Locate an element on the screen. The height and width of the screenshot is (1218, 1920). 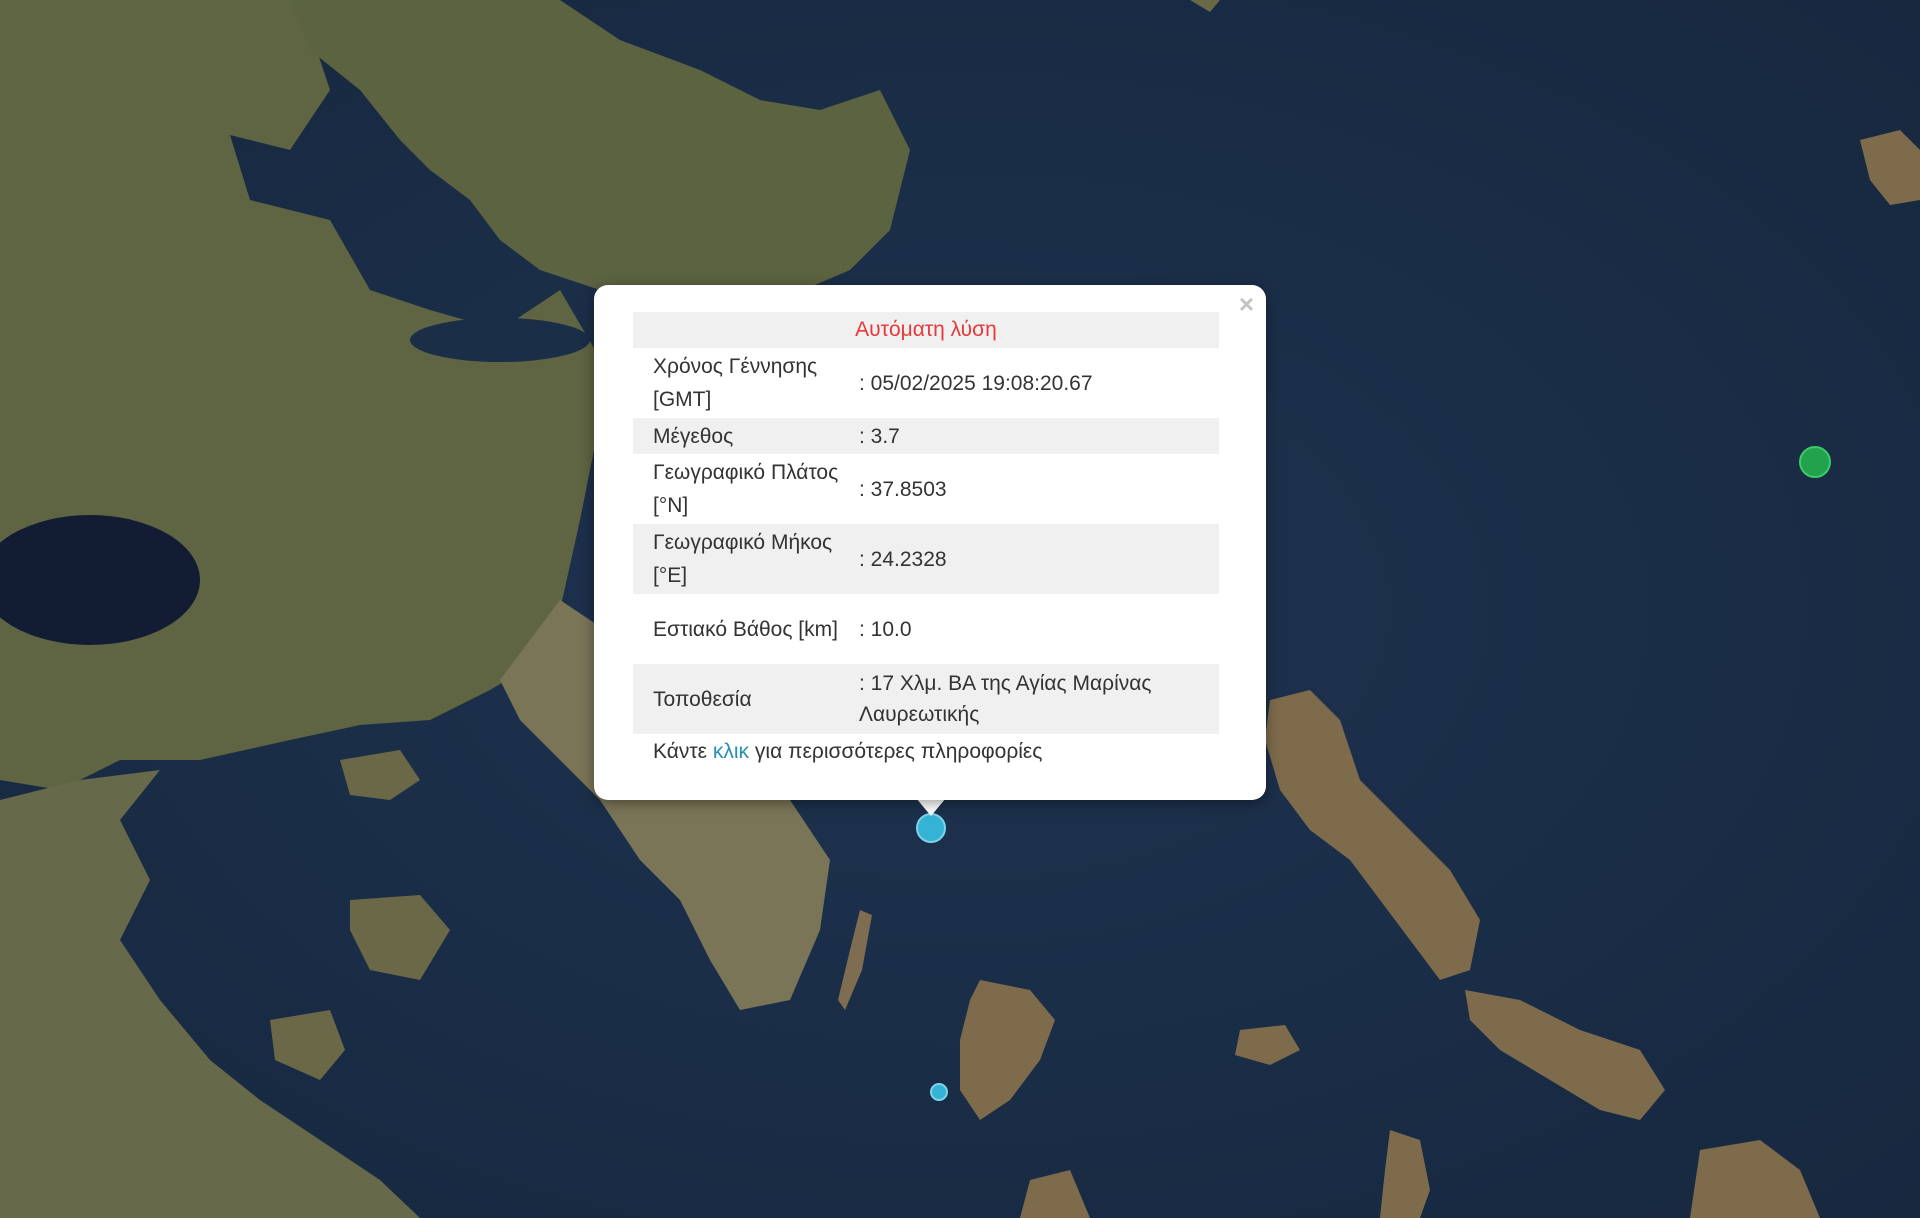
info-value: : 37.8503 is located at coordinates (903, 489).